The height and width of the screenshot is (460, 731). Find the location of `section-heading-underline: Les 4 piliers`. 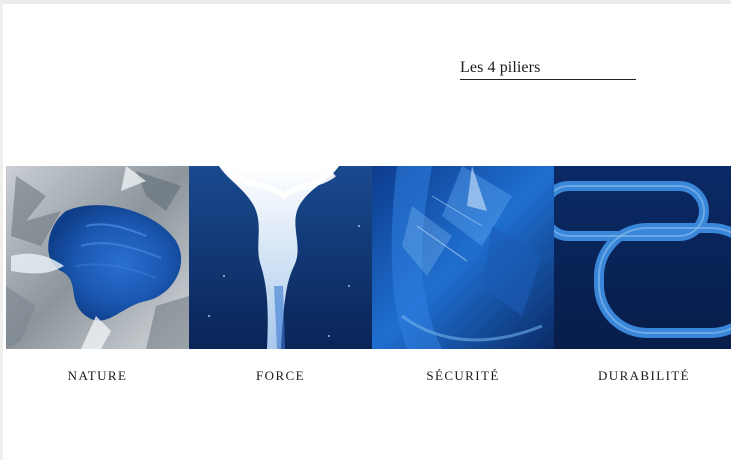

section-heading-underline: Les 4 piliers is located at coordinates (548, 69).